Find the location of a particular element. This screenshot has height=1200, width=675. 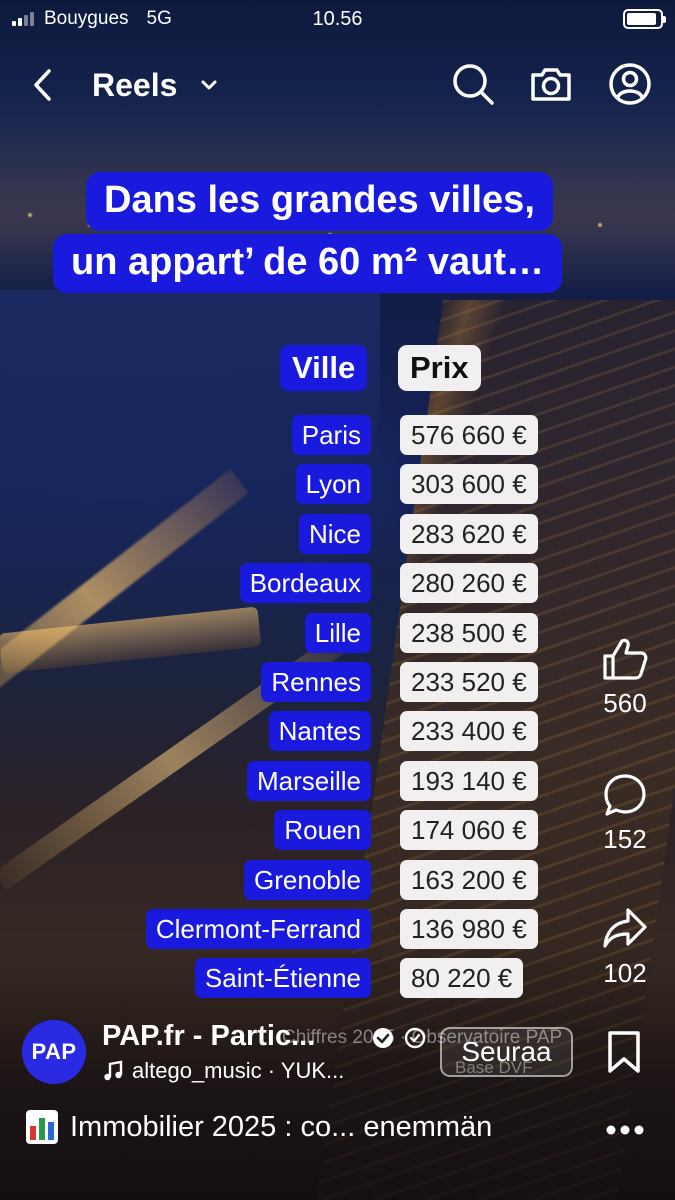

city-cell: Marseille is located at coordinates (308, 781).